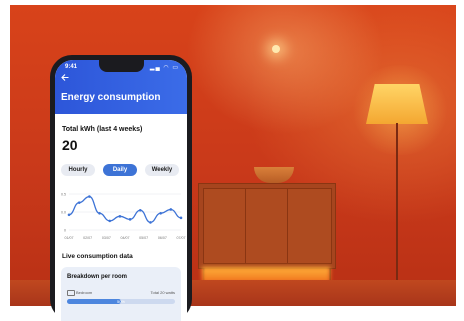 The height and width of the screenshot is (321, 464). I want to click on chart-x-tick-label: 02/07, so click(87, 238).